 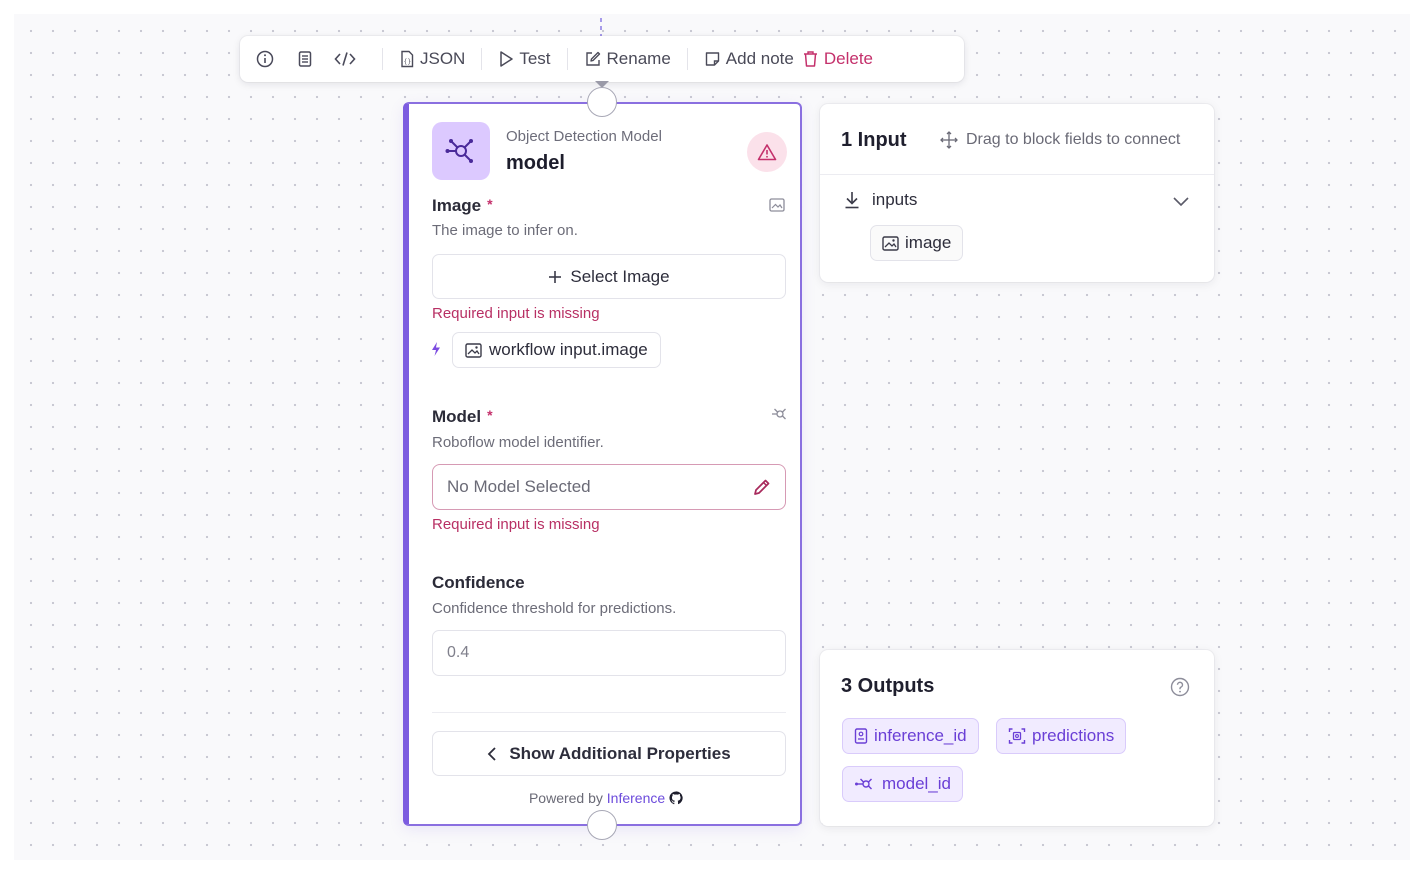 What do you see at coordinates (949, 140) in the screenshot?
I see `move-icon` at bounding box center [949, 140].